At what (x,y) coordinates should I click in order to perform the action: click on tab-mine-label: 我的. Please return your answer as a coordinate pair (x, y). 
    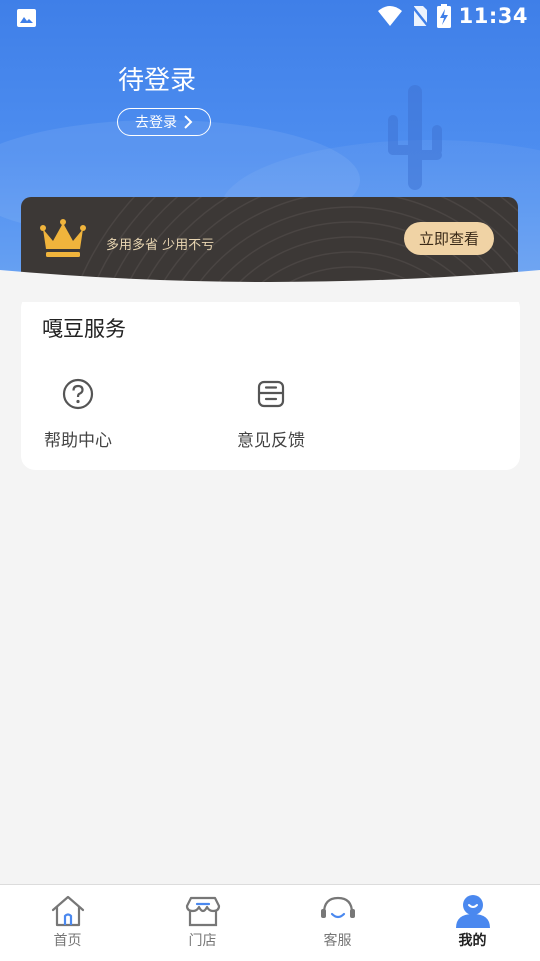
    Looking at the image, I should click on (472, 941).